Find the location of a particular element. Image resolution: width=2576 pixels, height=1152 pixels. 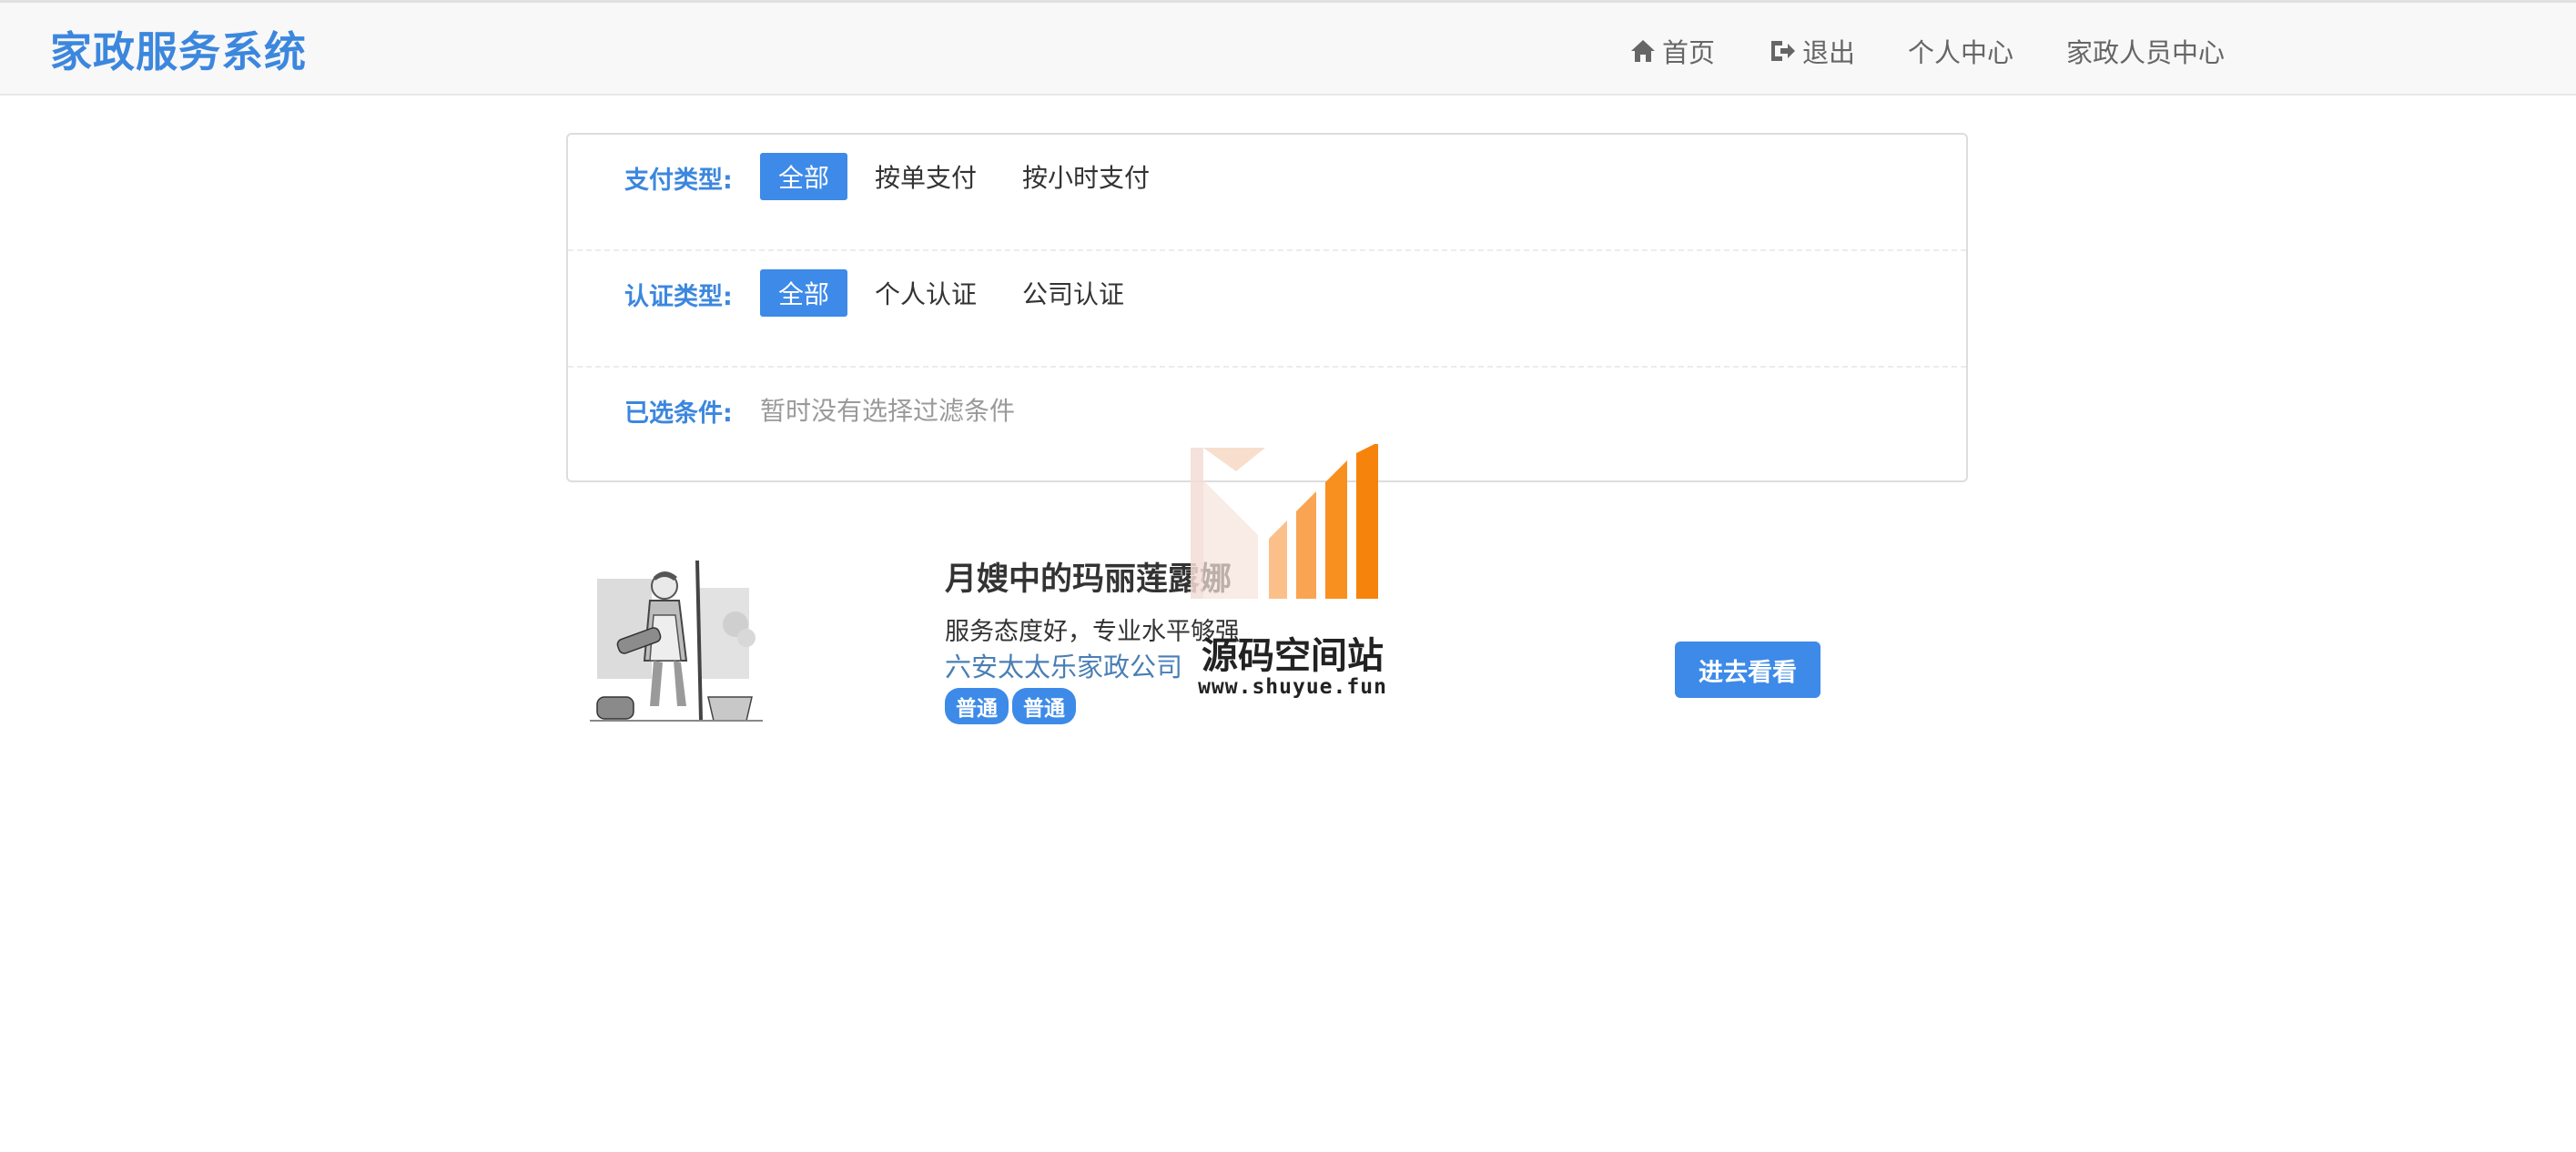

cert-type-options: 全部 个人认证 公司认证 is located at coordinates (955, 293).